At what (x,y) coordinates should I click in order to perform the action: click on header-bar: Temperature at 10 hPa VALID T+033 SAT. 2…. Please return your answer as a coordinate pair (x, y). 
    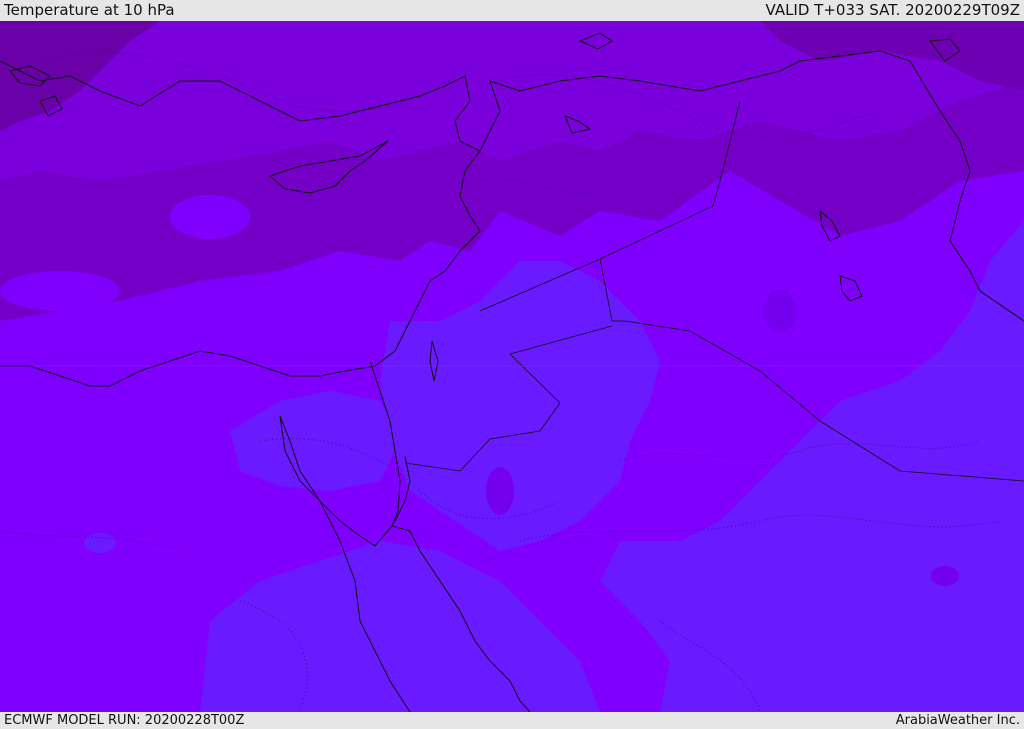
    Looking at the image, I should click on (512, 10).